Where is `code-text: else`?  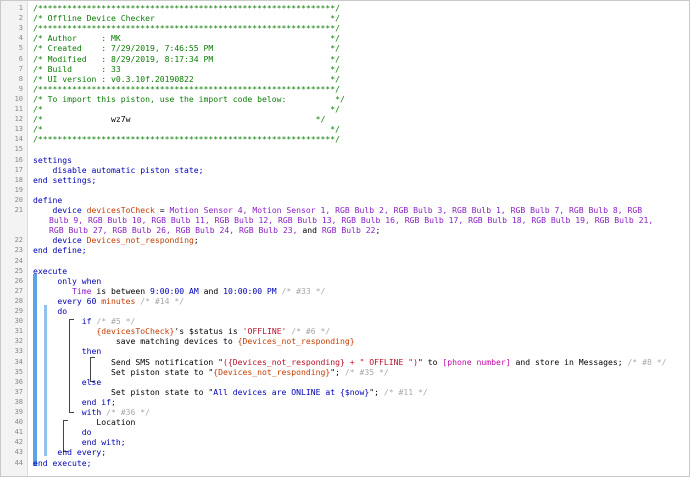
code-text: else is located at coordinates (347, 382).